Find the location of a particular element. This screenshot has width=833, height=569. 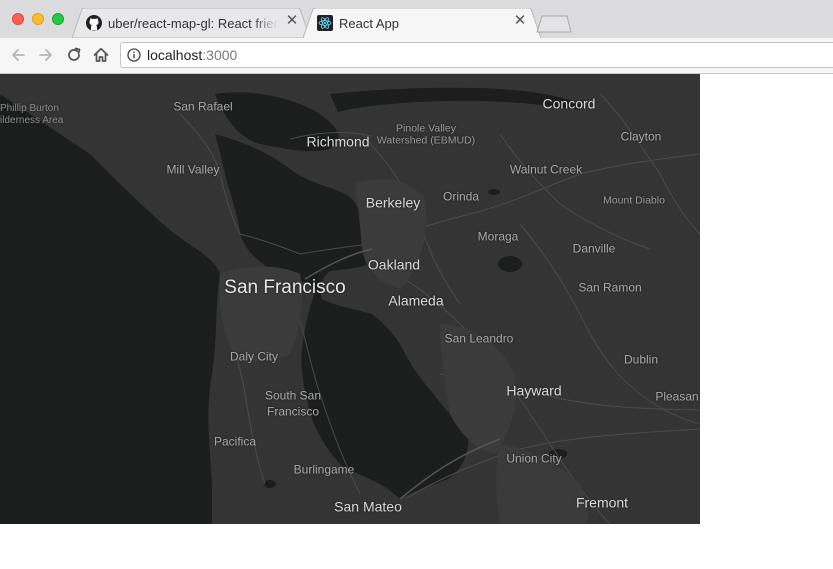

label-south-san-francisco-1: South San is located at coordinates (293, 395).